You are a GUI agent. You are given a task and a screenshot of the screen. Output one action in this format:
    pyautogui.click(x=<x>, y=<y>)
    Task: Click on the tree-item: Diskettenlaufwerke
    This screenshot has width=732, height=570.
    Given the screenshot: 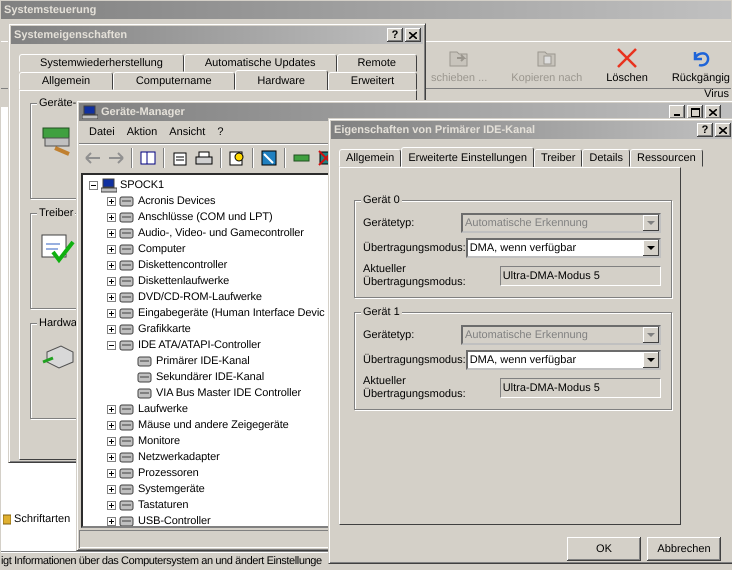 What is the action you would take?
    pyautogui.click(x=184, y=281)
    